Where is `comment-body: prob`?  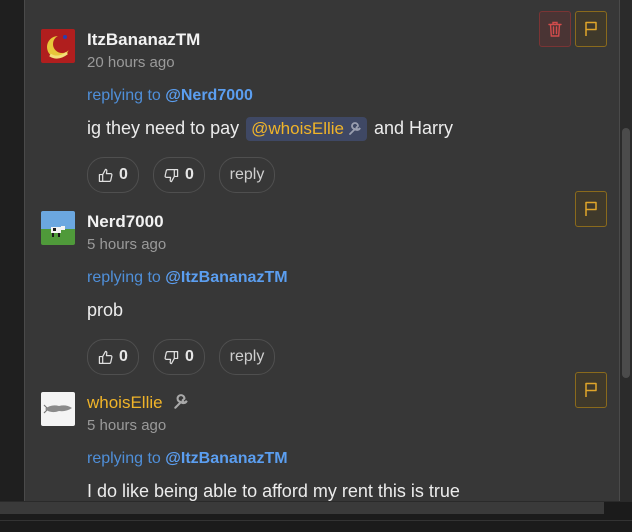 comment-body: prob is located at coordinates (105, 310).